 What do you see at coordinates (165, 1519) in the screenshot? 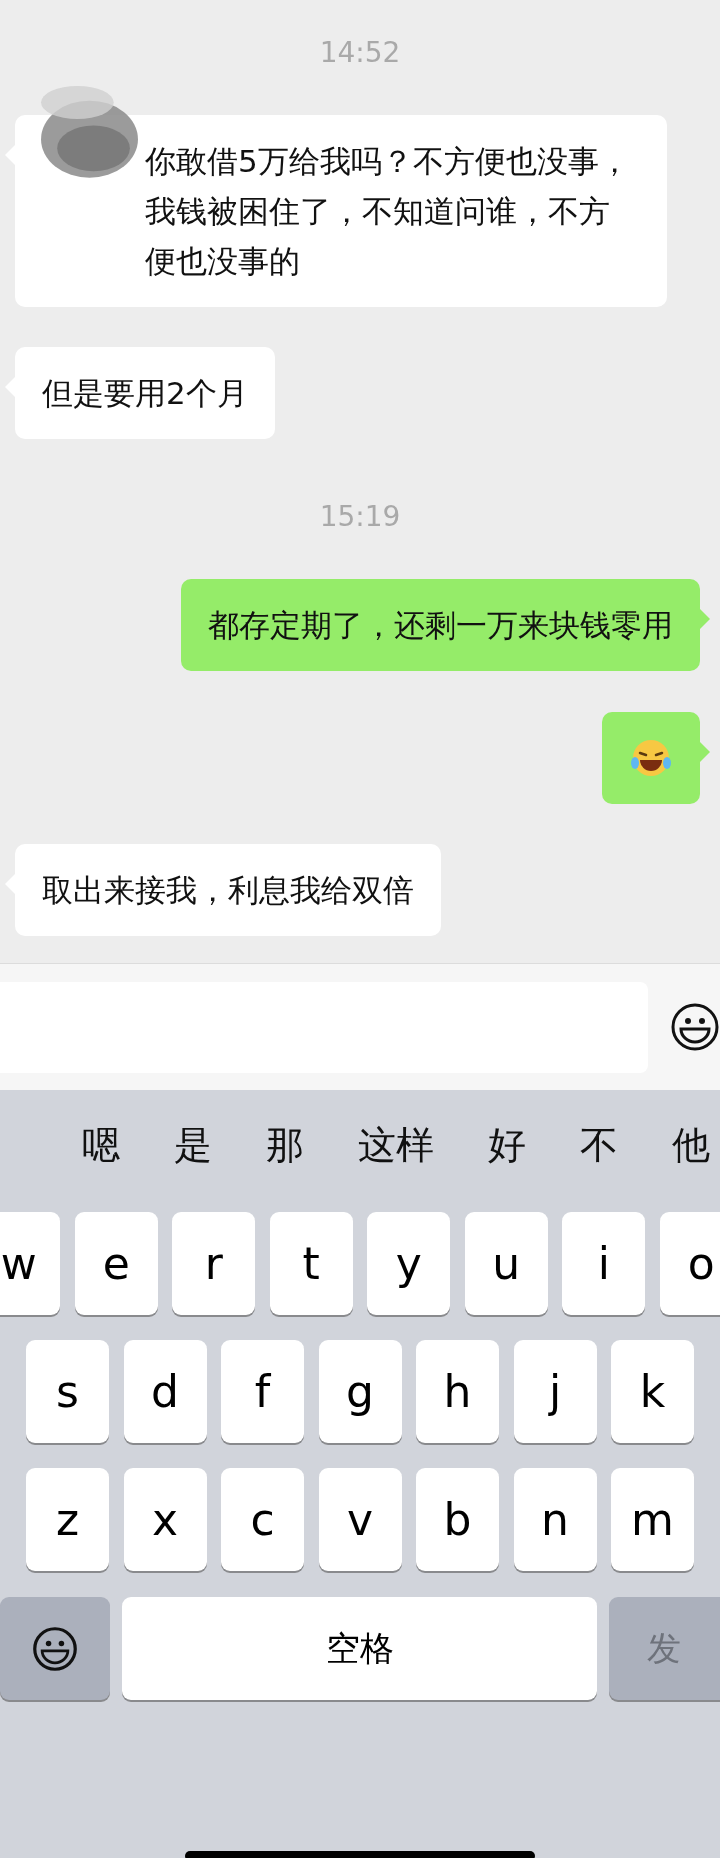
I see `key: x` at bounding box center [165, 1519].